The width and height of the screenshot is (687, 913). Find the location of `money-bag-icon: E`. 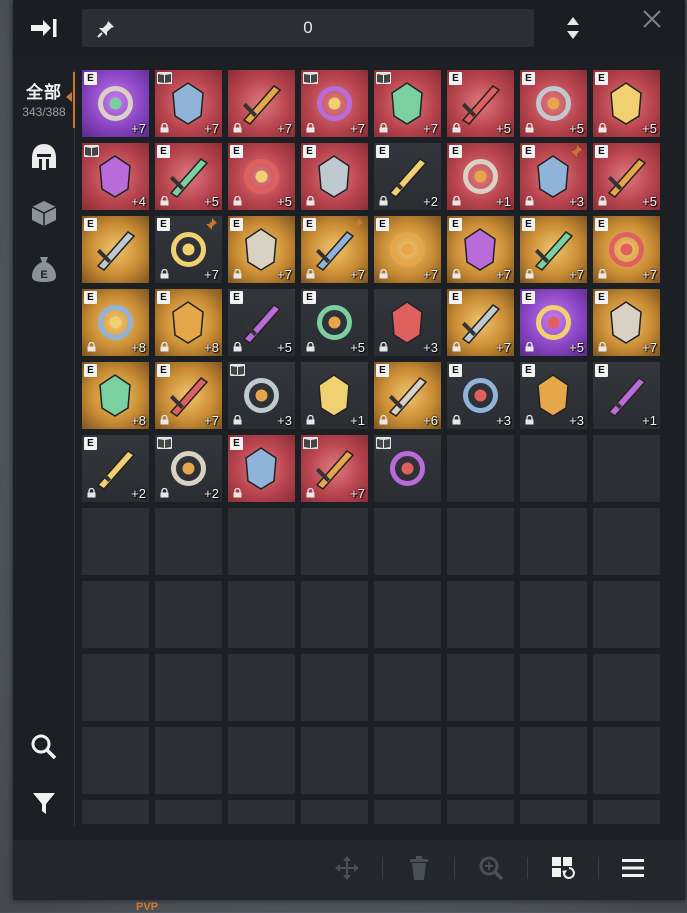

money-bag-icon: E is located at coordinates (44, 269).